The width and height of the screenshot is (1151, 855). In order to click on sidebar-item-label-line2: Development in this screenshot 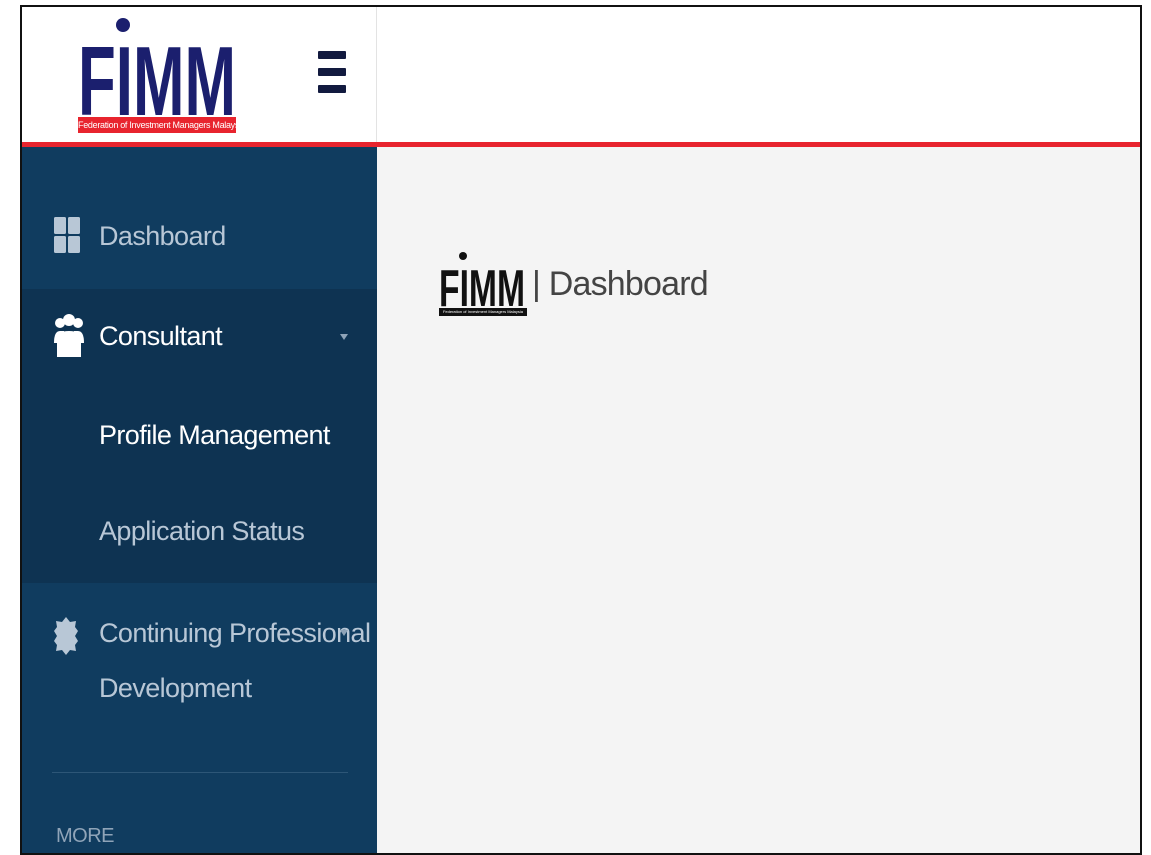, I will do `click(175, 688)`.